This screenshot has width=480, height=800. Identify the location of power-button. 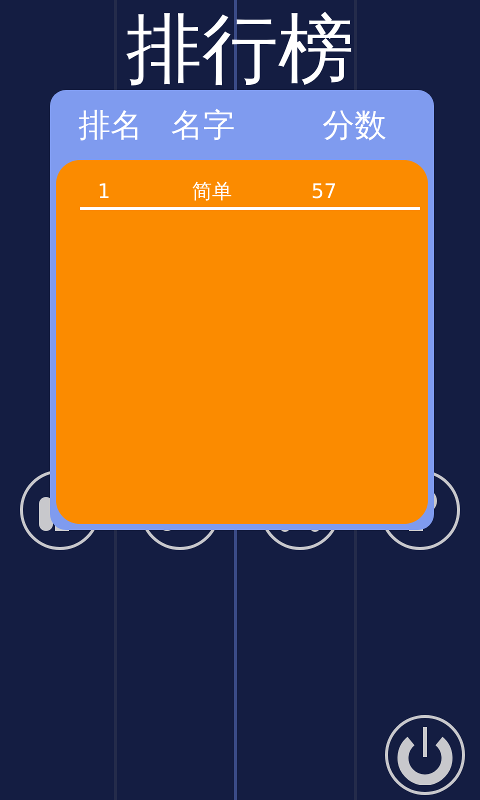
(425, 755).